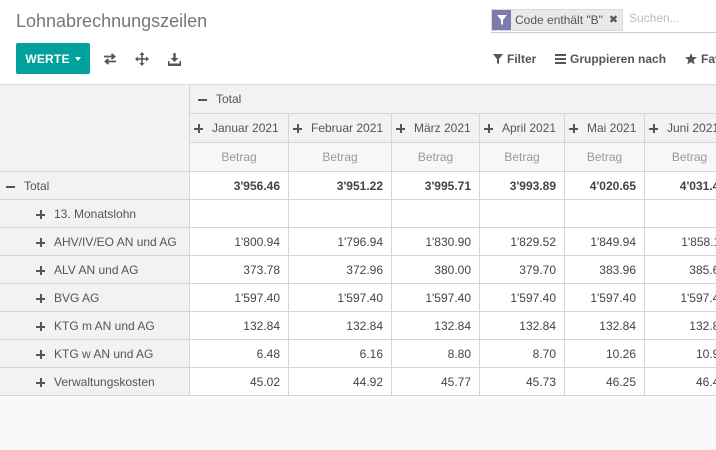 The image size is (716, 450). What do you see at coordinates (605, 270) in the screenshot?
I see `pivot-cell: 383.96` at bounding box center [605, 270].